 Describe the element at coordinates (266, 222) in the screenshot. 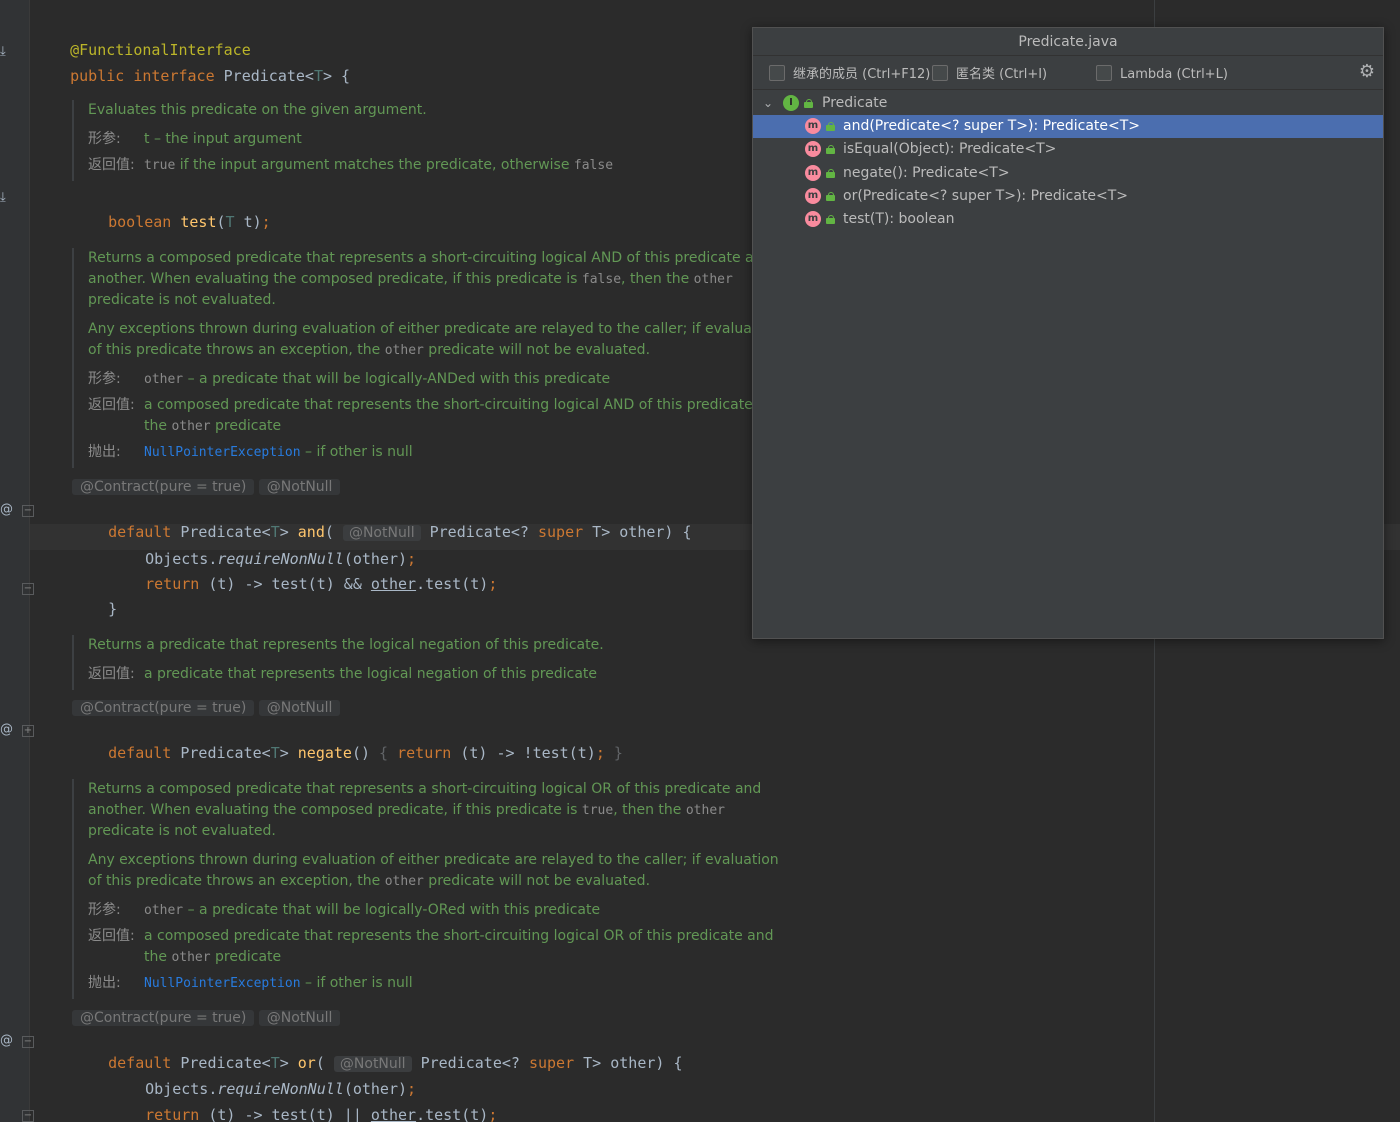

I see `semicolon-token: ;` at that location.